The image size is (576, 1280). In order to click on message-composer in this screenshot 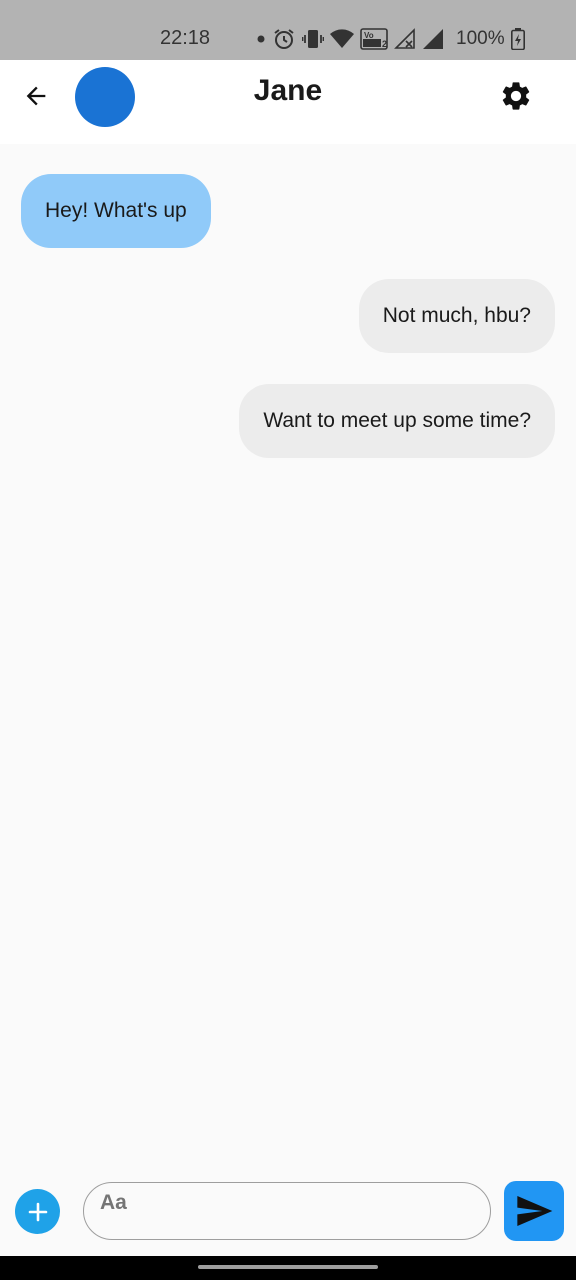, I will do `click(288, 1215)`.